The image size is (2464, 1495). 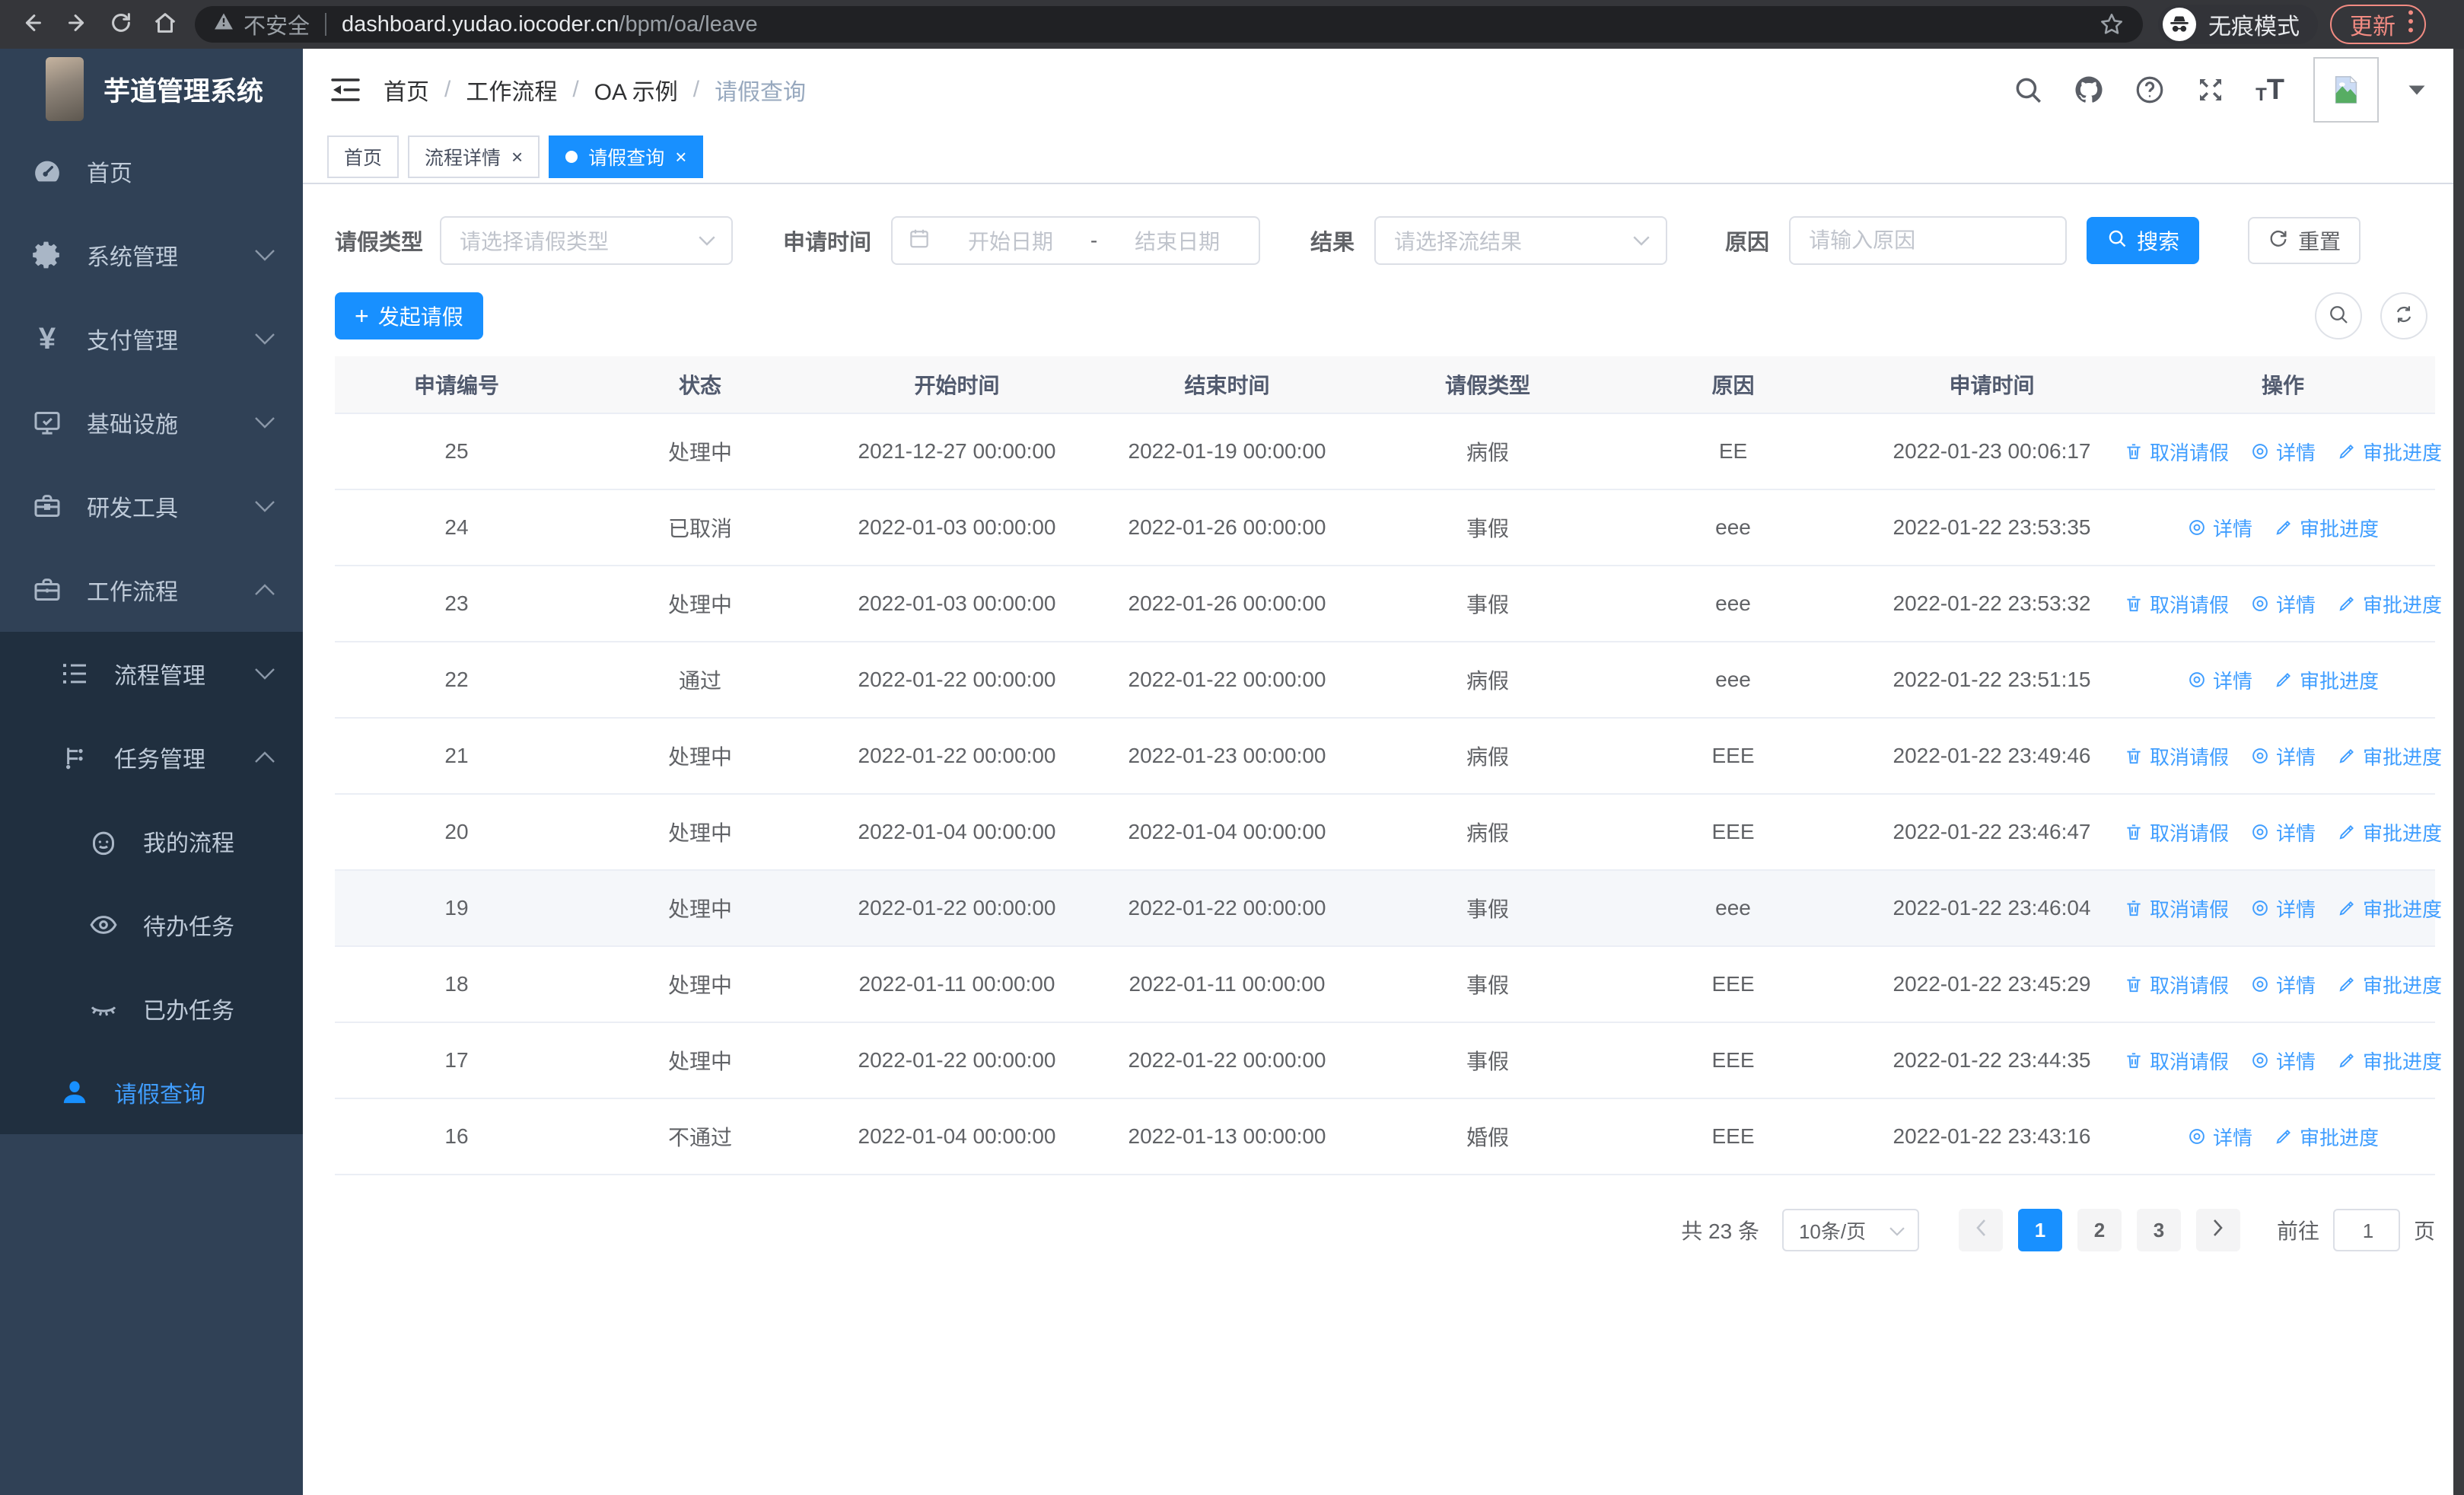 I want to click on table-toolbar: + 发起请假, so click(x=1385, y=316).